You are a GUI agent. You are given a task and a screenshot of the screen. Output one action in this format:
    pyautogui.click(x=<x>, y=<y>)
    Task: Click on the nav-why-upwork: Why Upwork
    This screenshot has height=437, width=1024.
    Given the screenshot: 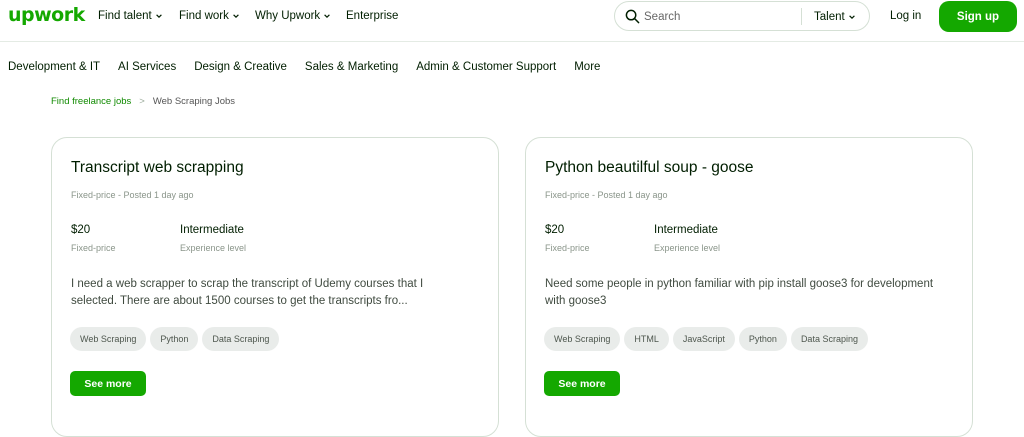 What is the action you would take?
    pyautogui.click(x=293, y=16)
    